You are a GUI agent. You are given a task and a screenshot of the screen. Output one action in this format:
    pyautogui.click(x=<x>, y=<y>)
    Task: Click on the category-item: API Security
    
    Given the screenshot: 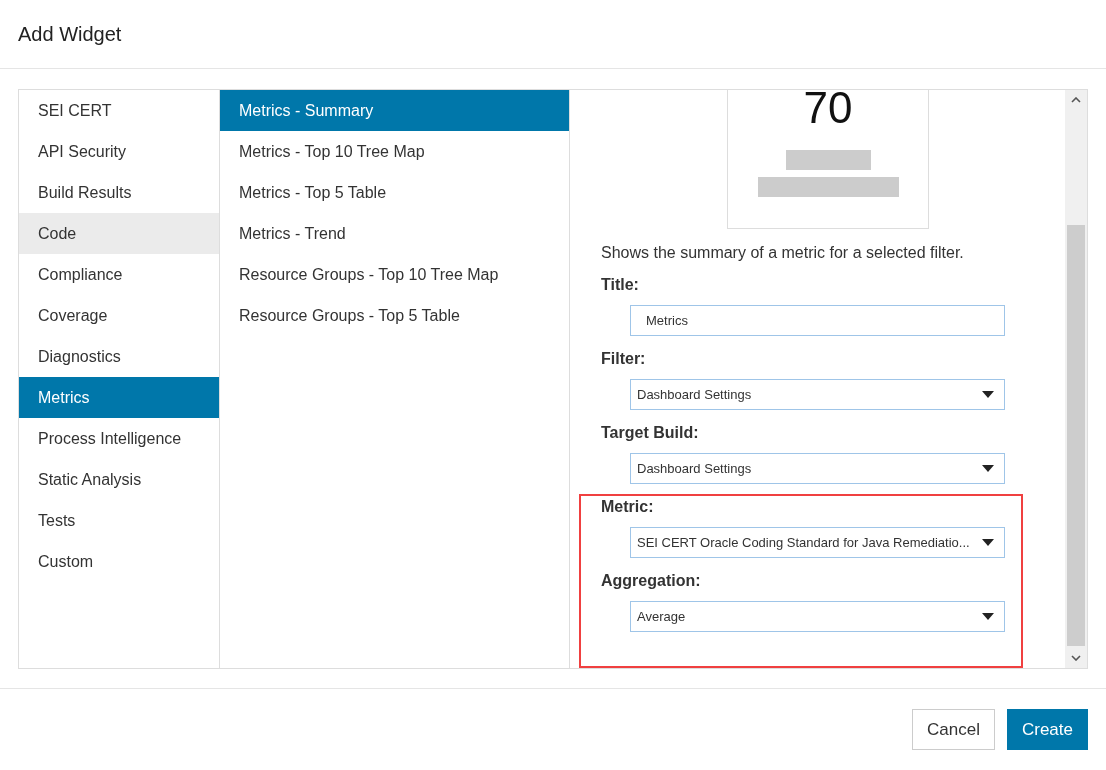 What is the action you would take?
    pyautogui.click(x=119, y=151)
    